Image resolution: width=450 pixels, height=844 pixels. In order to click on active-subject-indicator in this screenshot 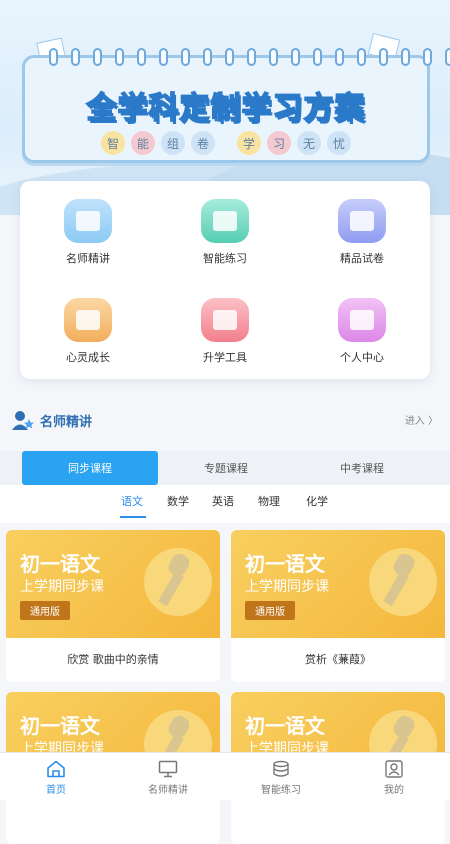, I will do `click(133, 517)`.